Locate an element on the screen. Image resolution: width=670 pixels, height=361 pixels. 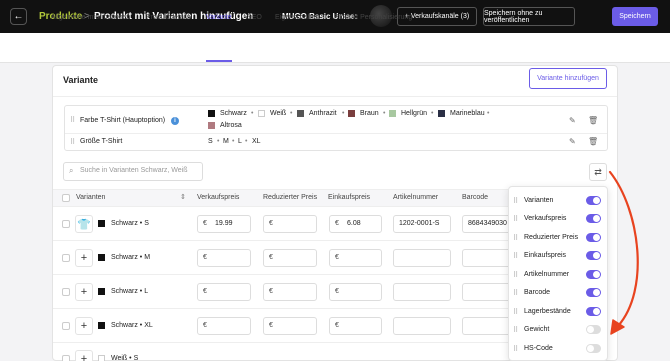
option-value: M is located at coordinates (226, 141).